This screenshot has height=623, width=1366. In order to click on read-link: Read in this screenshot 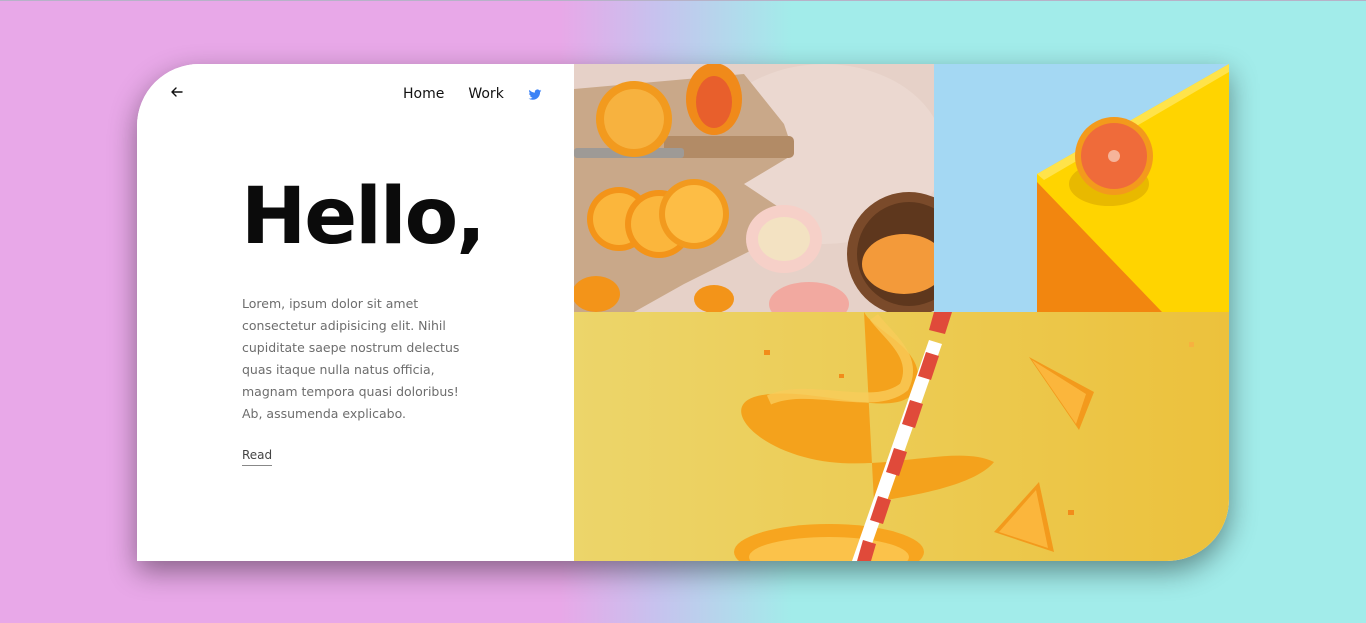, I will do `click(257, 457)`.